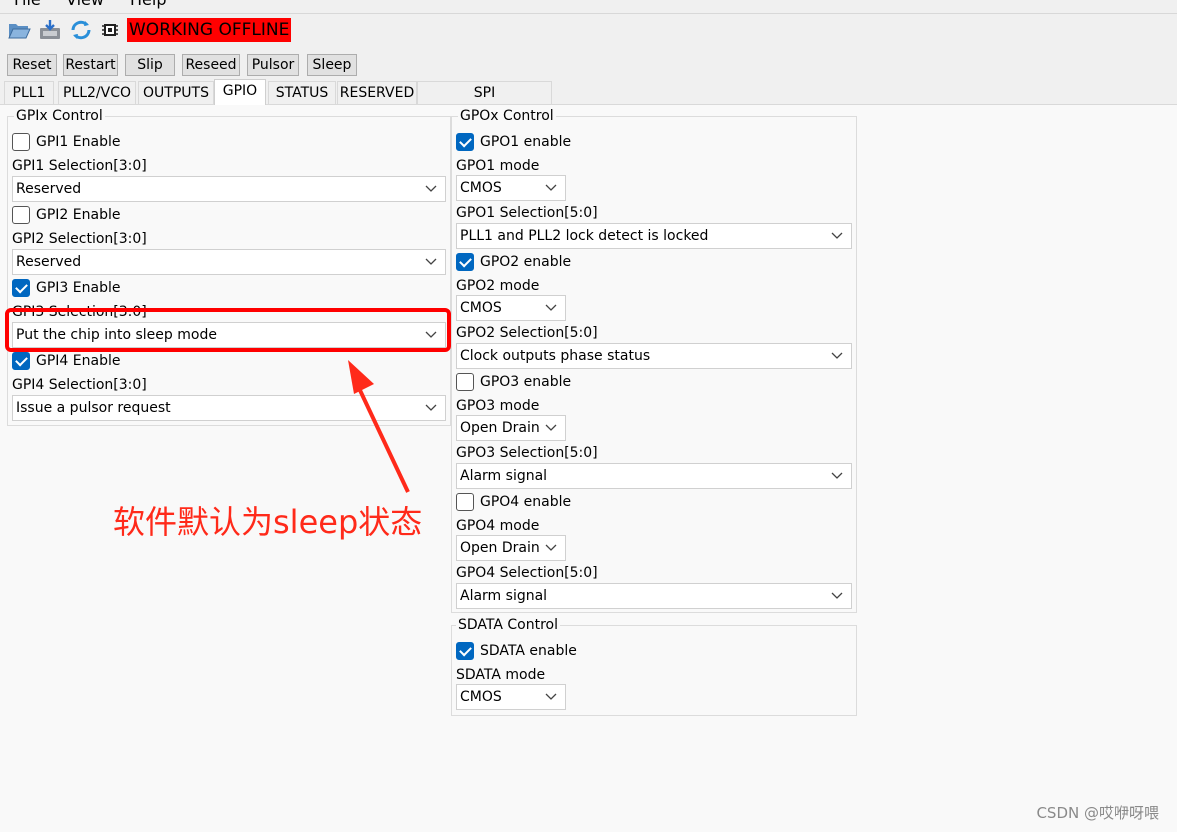 The width and height of the screenshot is (1177, 832). What do you see at coordinates (78, 142) in the screenshot?
I see `gpi1-enable-label: GPI1 Enable` at bounding box center [78, 142].